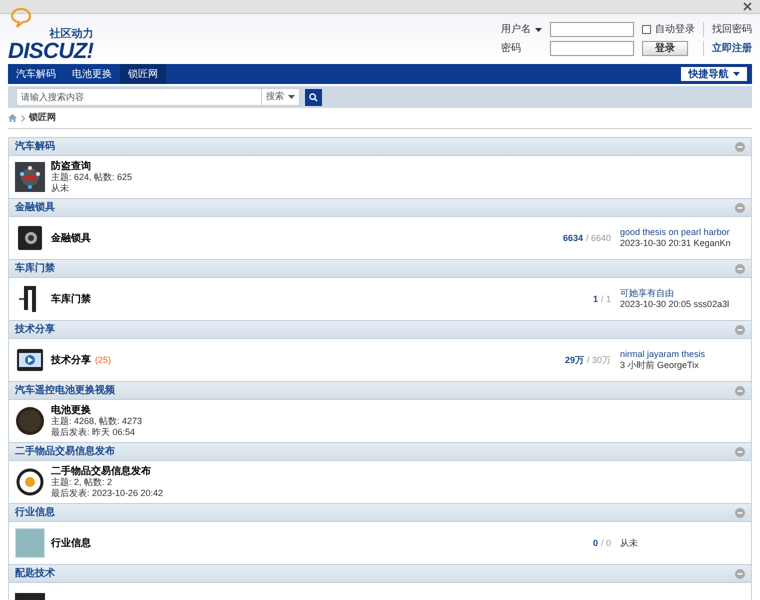  I want to click on last-post-info: 2023-10-30 20:31 KeganKn, so click(676, 243).